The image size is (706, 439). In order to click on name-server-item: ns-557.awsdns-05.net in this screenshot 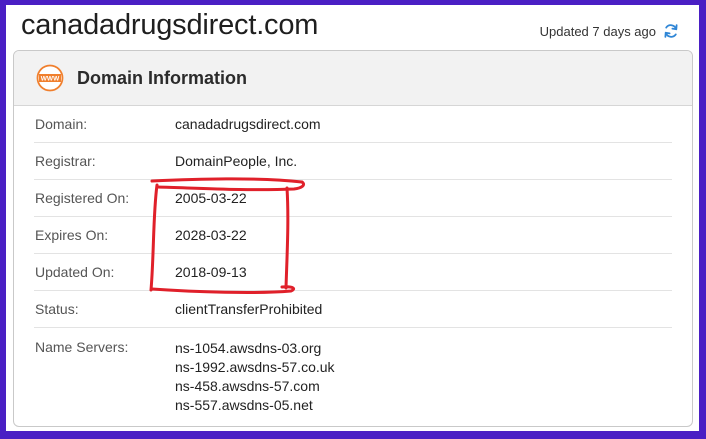, I will do `click(244, 405)`.